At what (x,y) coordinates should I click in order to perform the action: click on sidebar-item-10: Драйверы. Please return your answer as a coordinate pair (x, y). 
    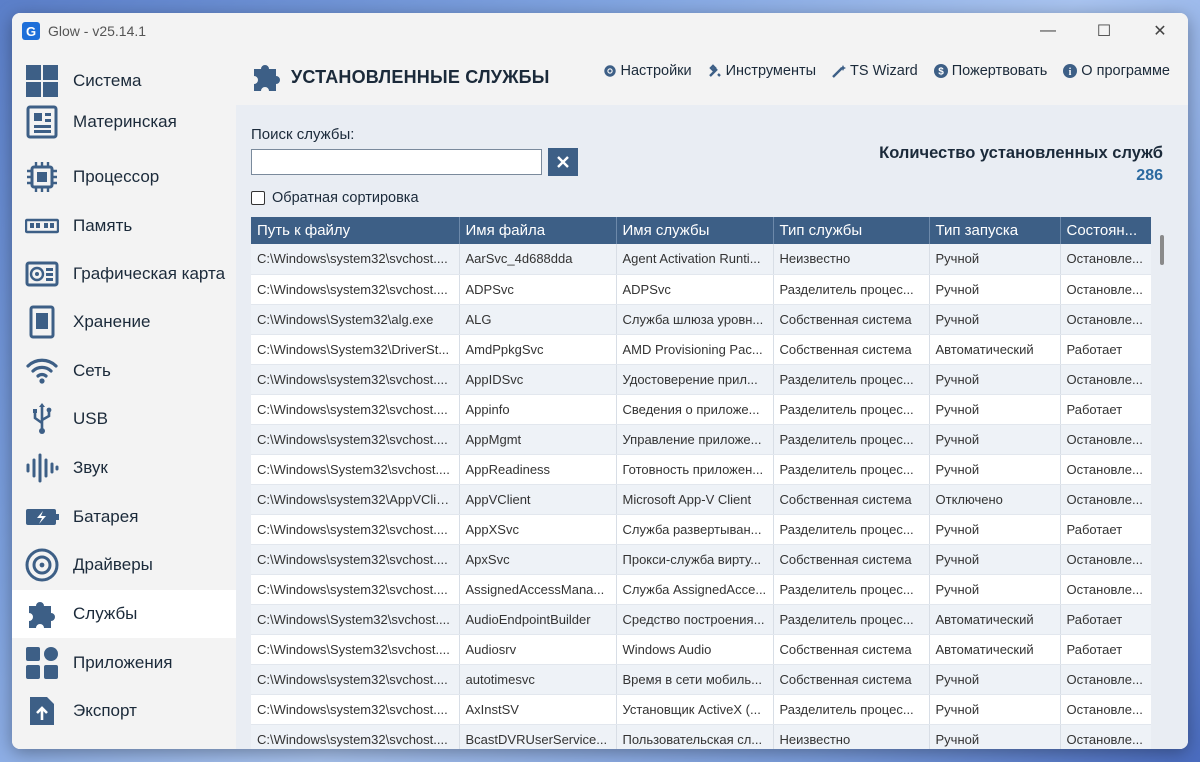
    Looking at the image, I should click on (124, 565).